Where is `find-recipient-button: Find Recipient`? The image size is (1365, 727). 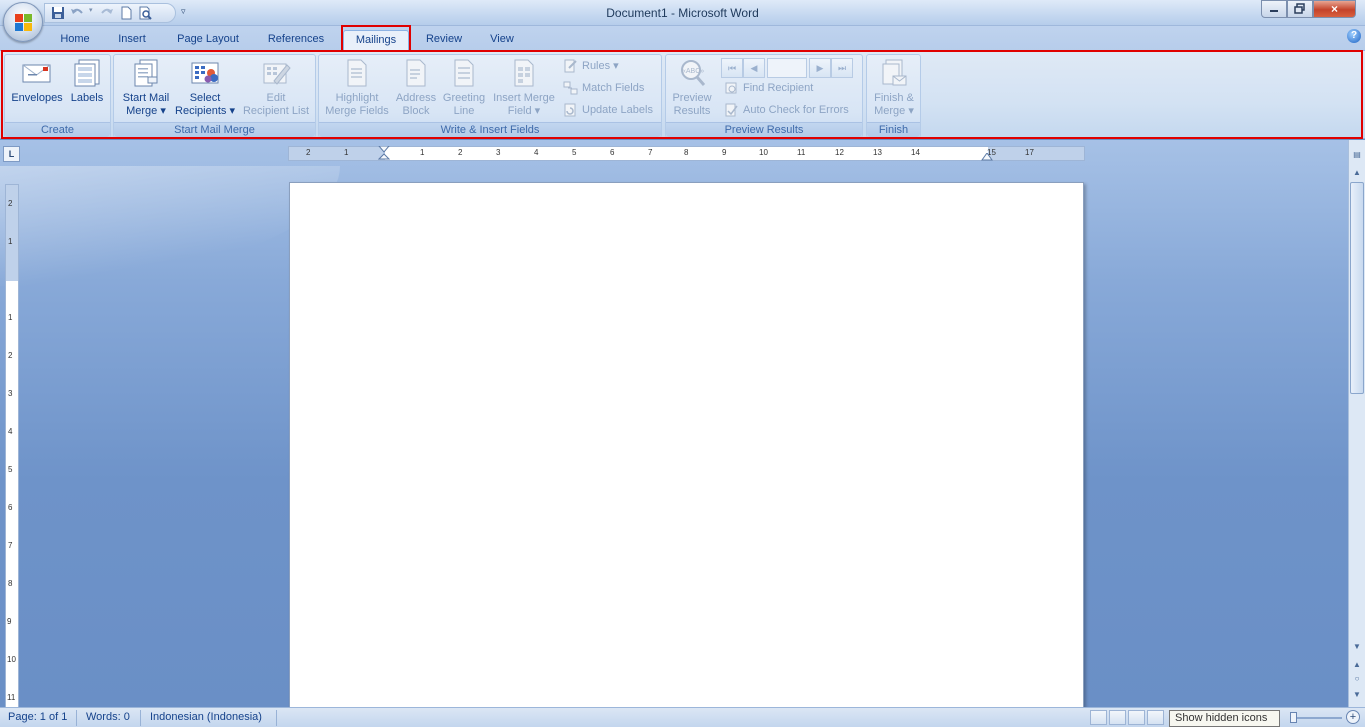
find-recipient-button: Find Recipient is located at coordinates (768, 88).